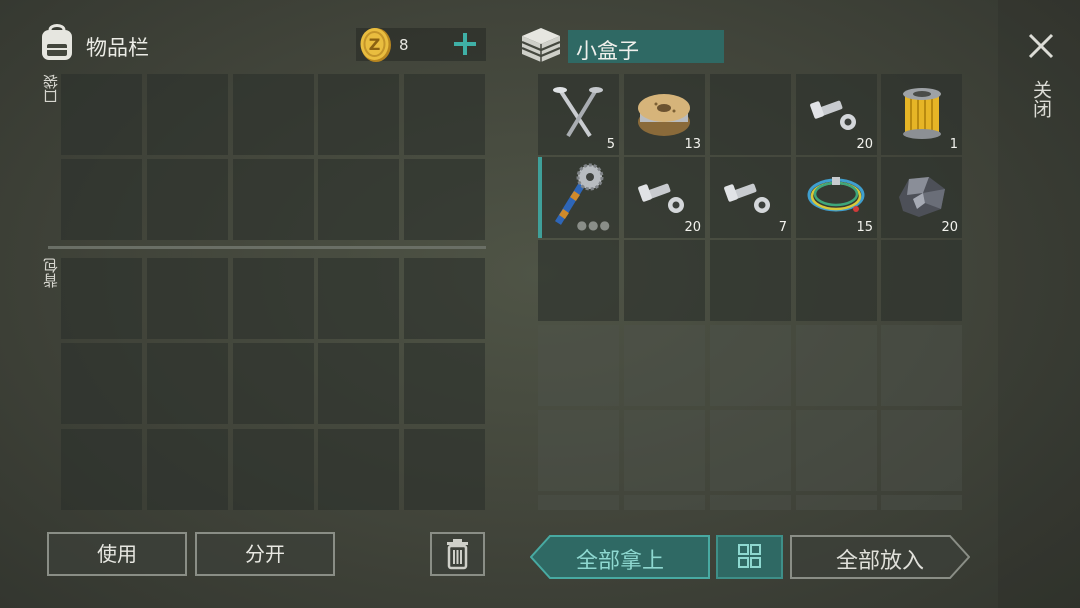  I want to click on split-button: 分开, so click(265, 554).